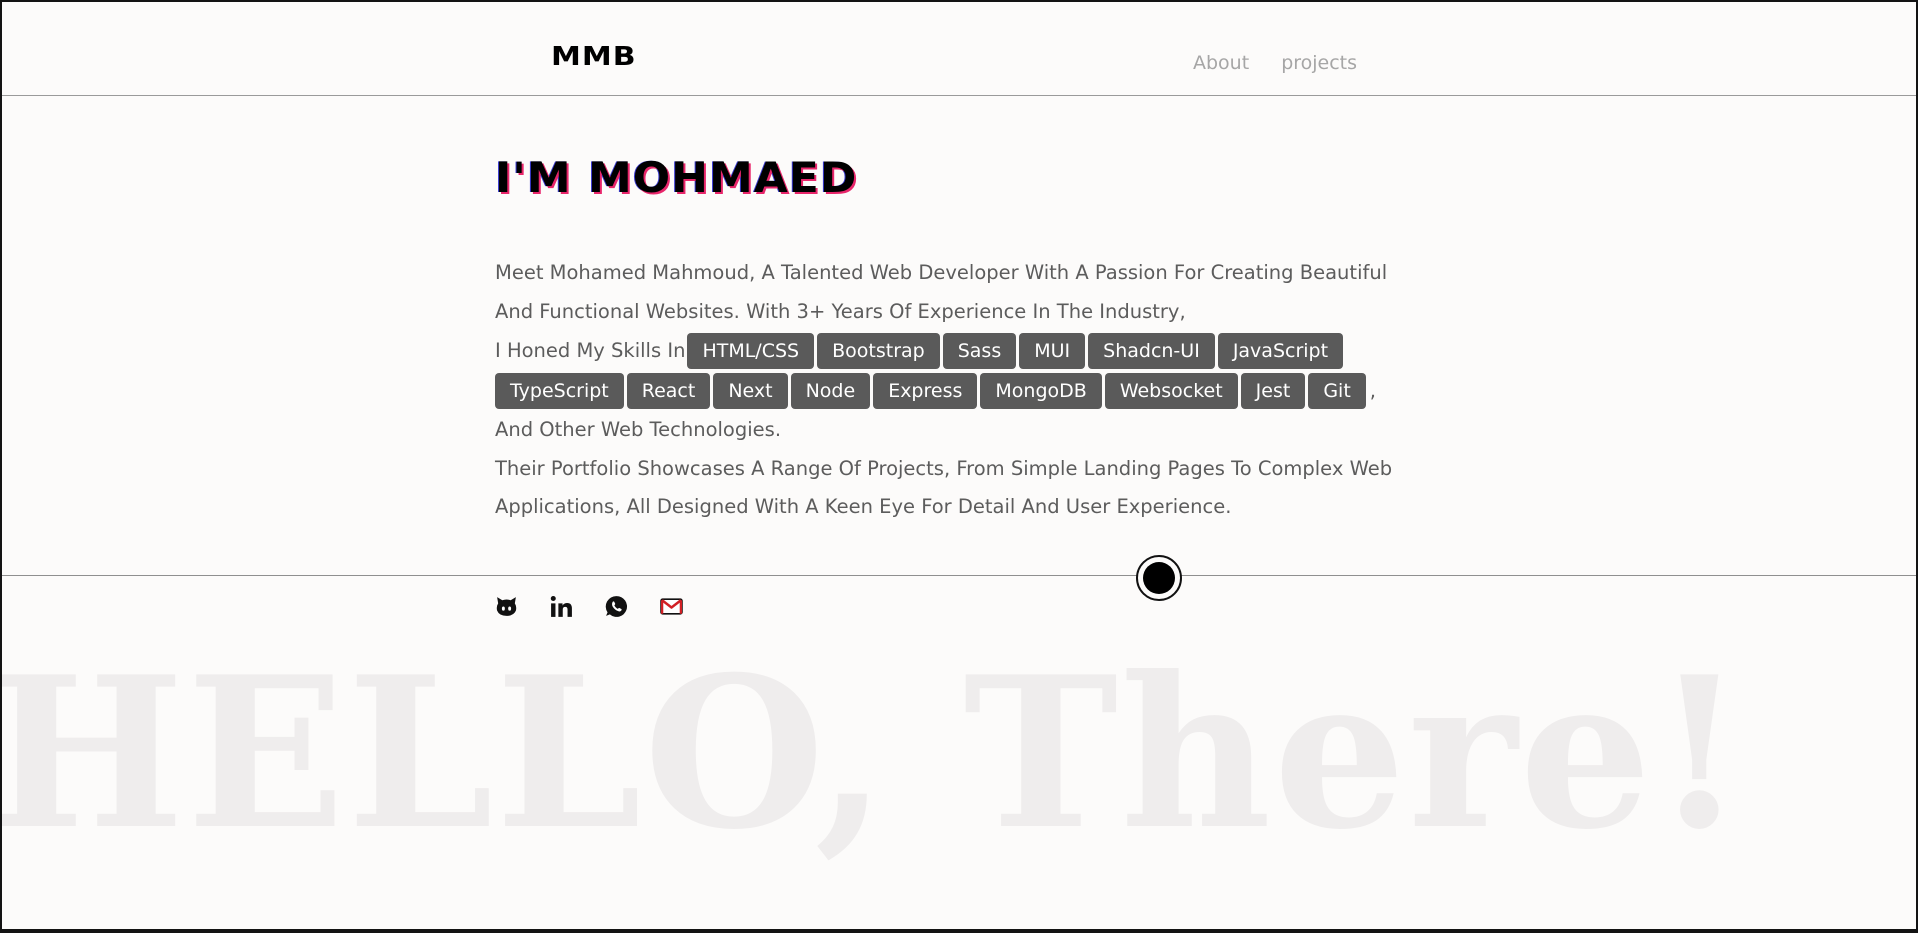  I want to click on scroll-dot-icon, so click(1159, 578).